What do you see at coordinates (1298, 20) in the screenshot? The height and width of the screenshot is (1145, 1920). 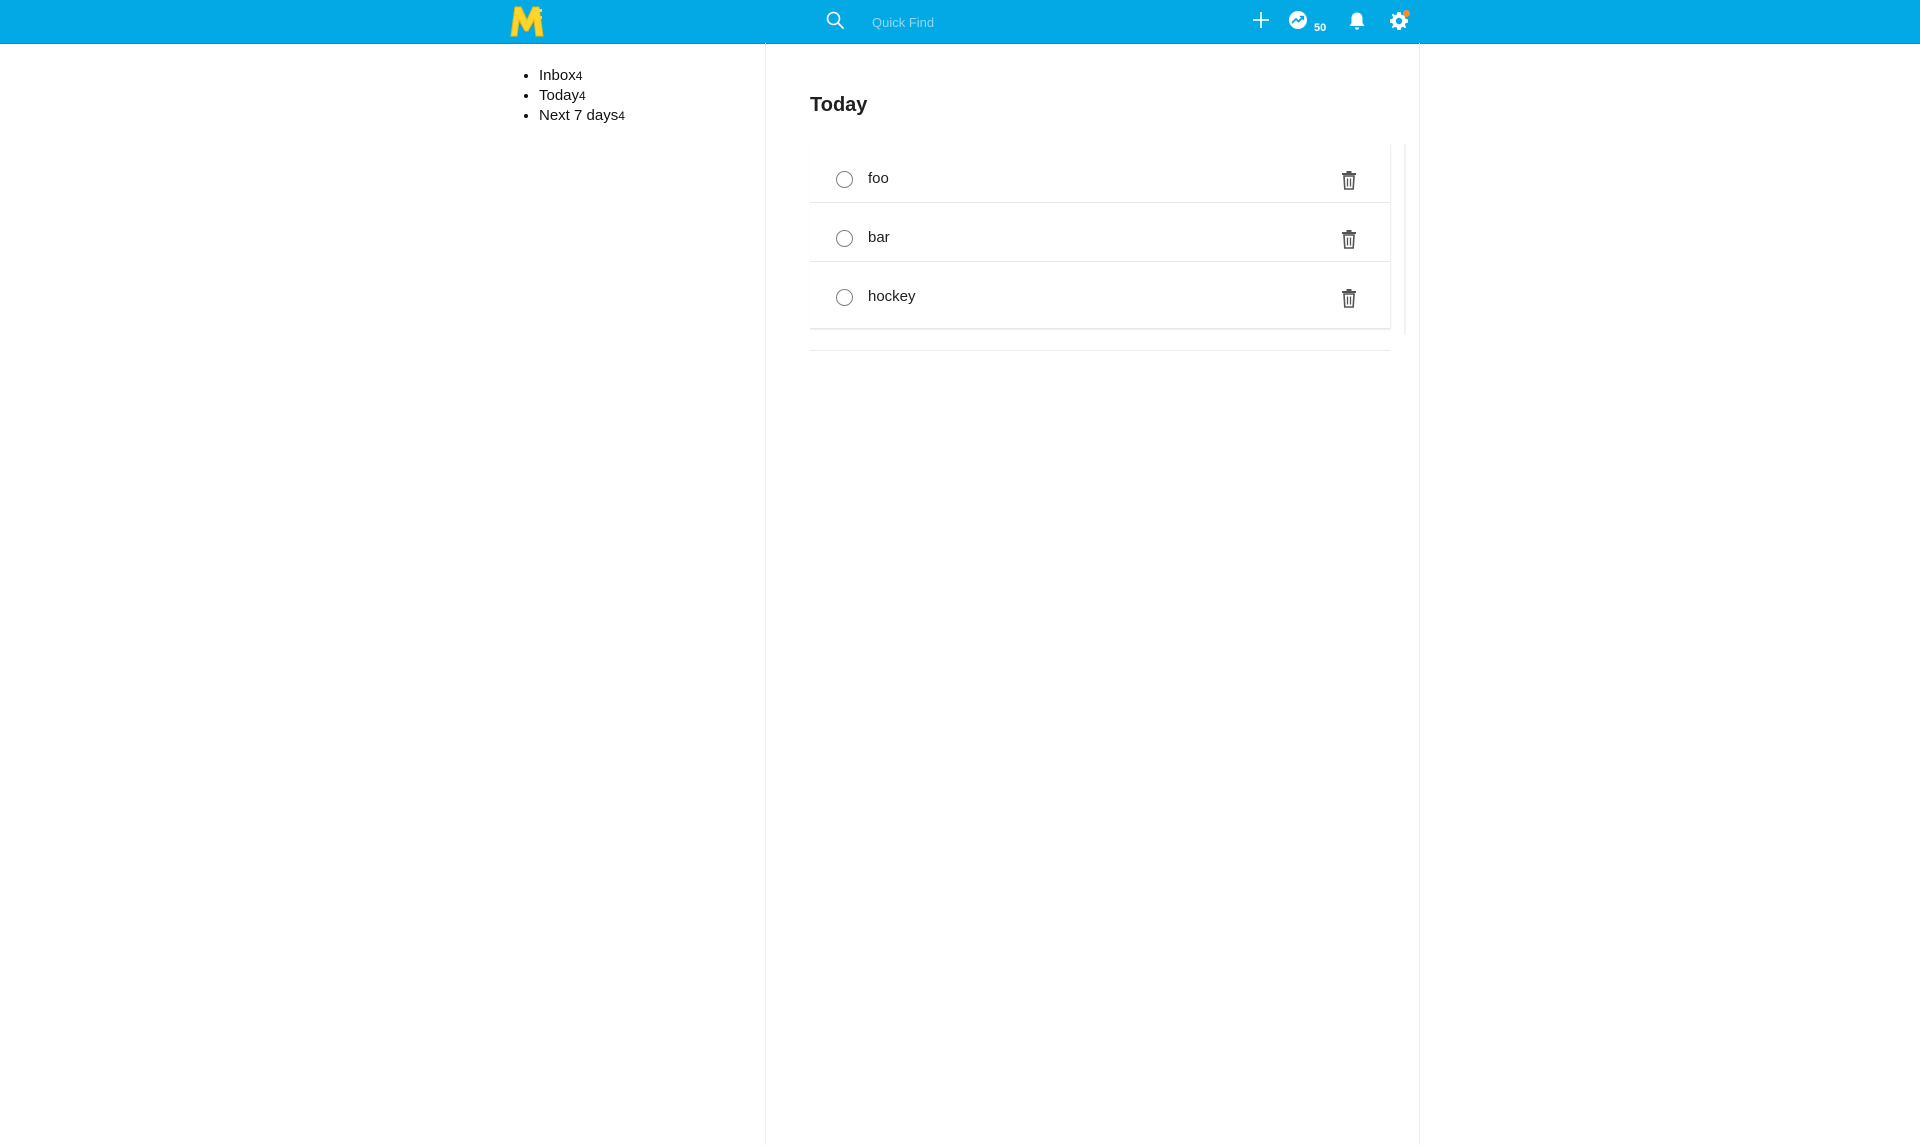 I see `karma-icon` at bounding box center [1298, 20].